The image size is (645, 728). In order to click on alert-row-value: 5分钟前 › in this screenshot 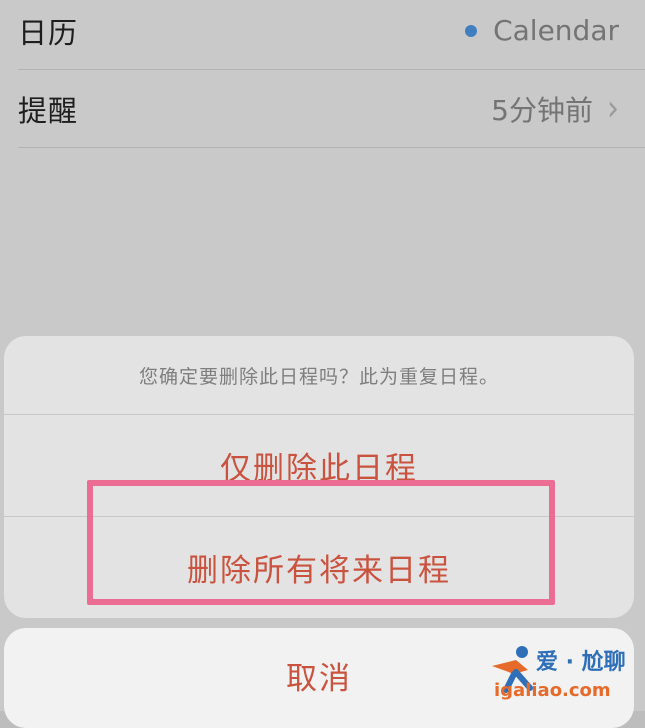, I will do `click(555, 108)`.